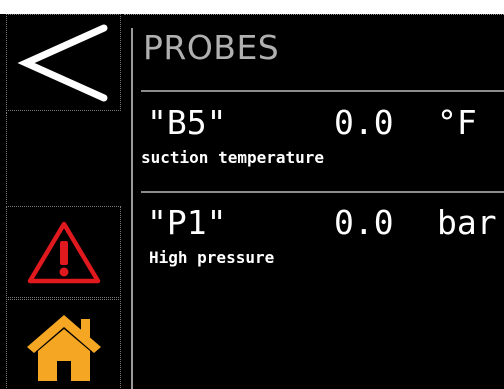 Image resolution: width=504 pixels, height=389 pixels. I want to click on warning-triangle-icon, so click(63, 252).